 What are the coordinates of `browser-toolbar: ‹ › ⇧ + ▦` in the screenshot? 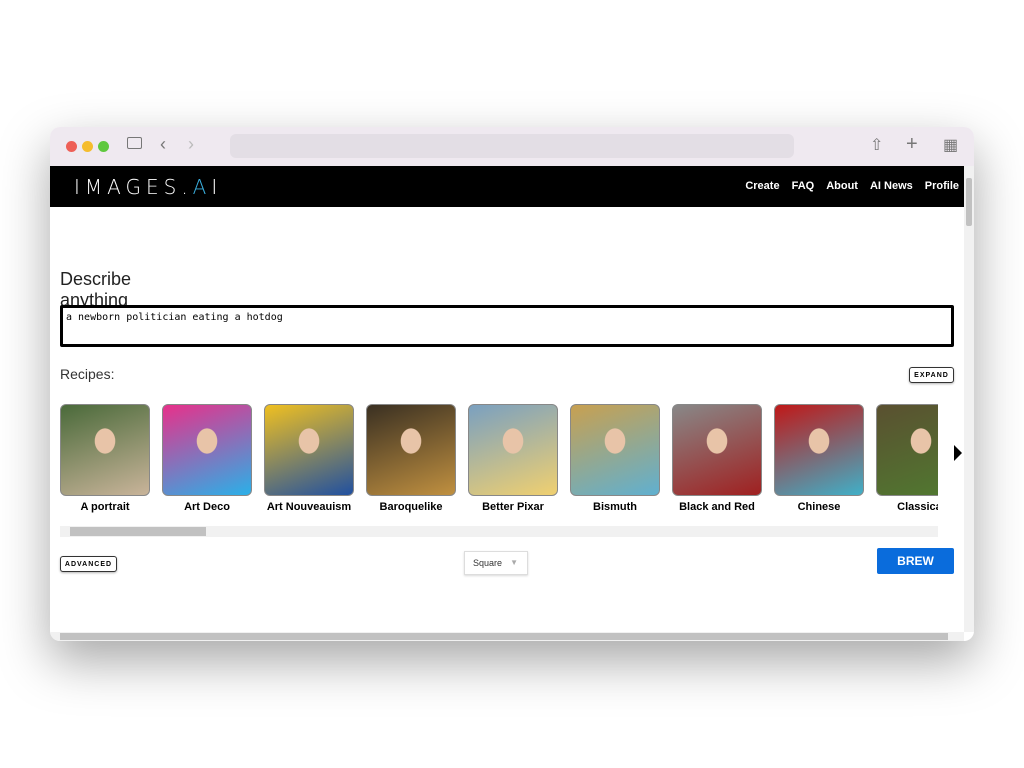 It's located at (512, 146).